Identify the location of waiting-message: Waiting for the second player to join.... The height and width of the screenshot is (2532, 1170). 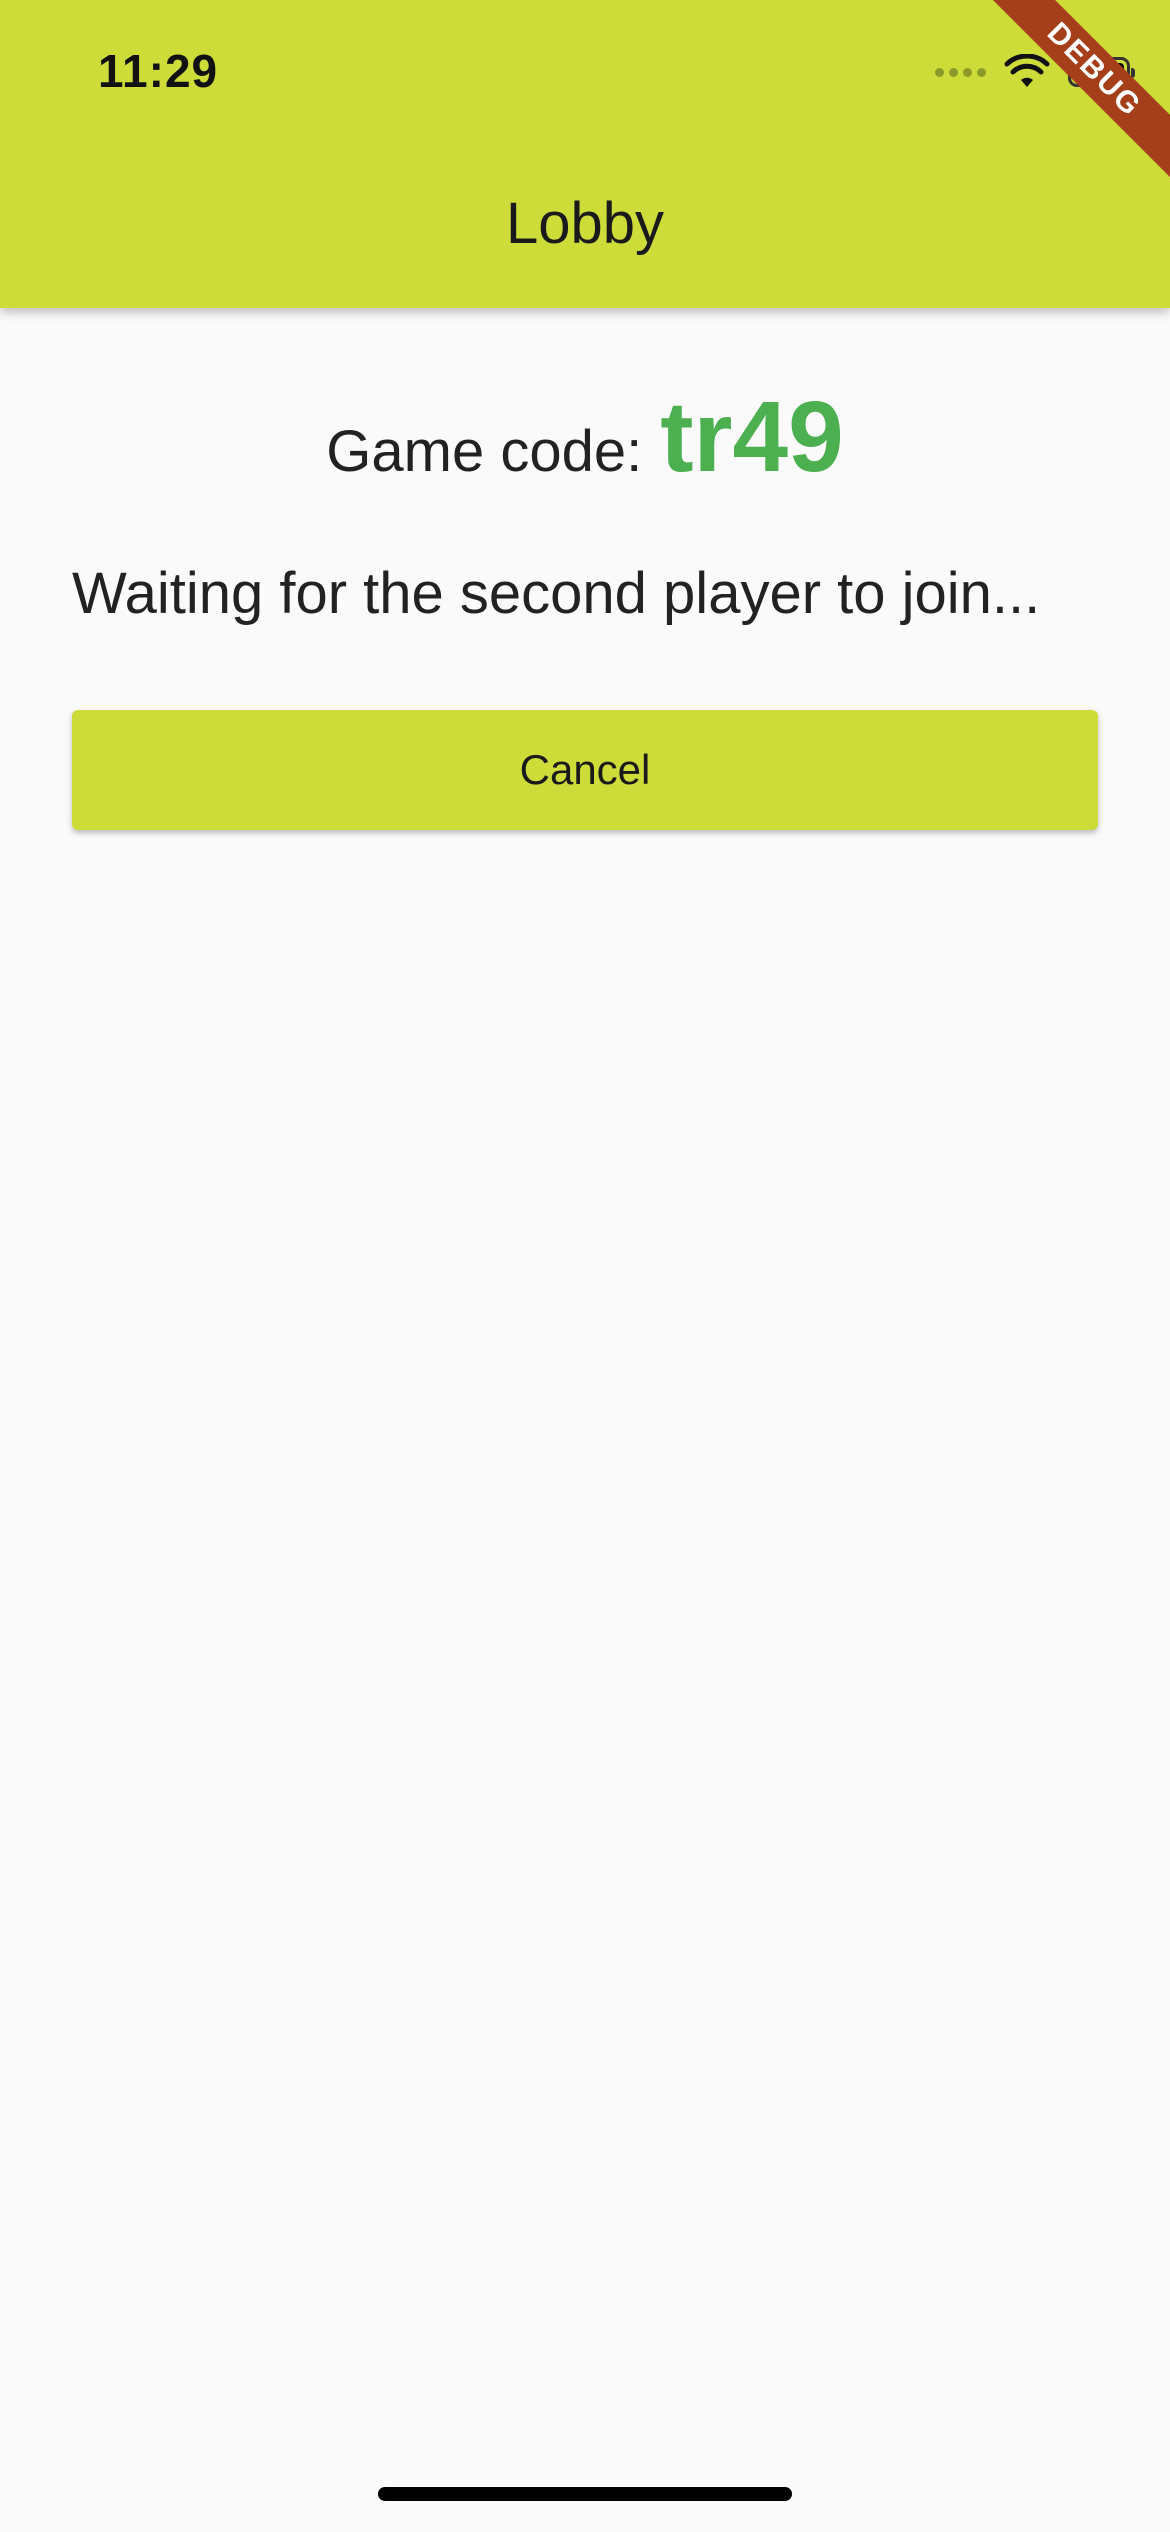
(556, 593).